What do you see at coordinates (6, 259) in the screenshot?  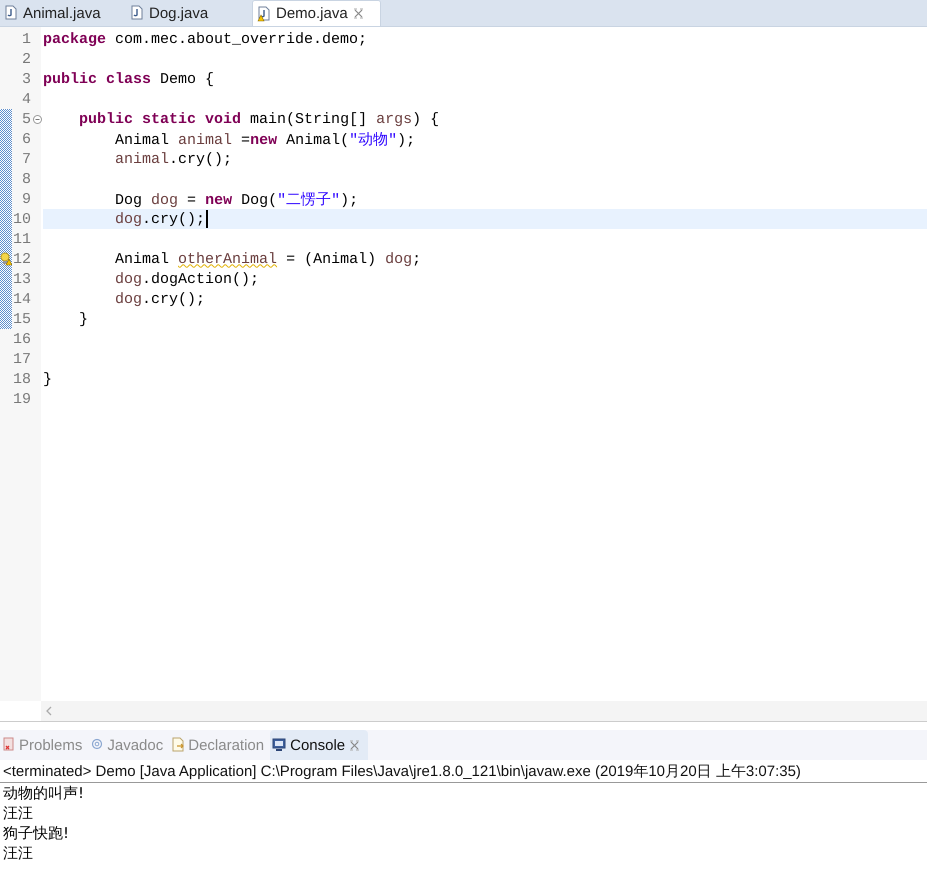 I see `lightbulb-warning-icon` at bounding box center [6, 259].